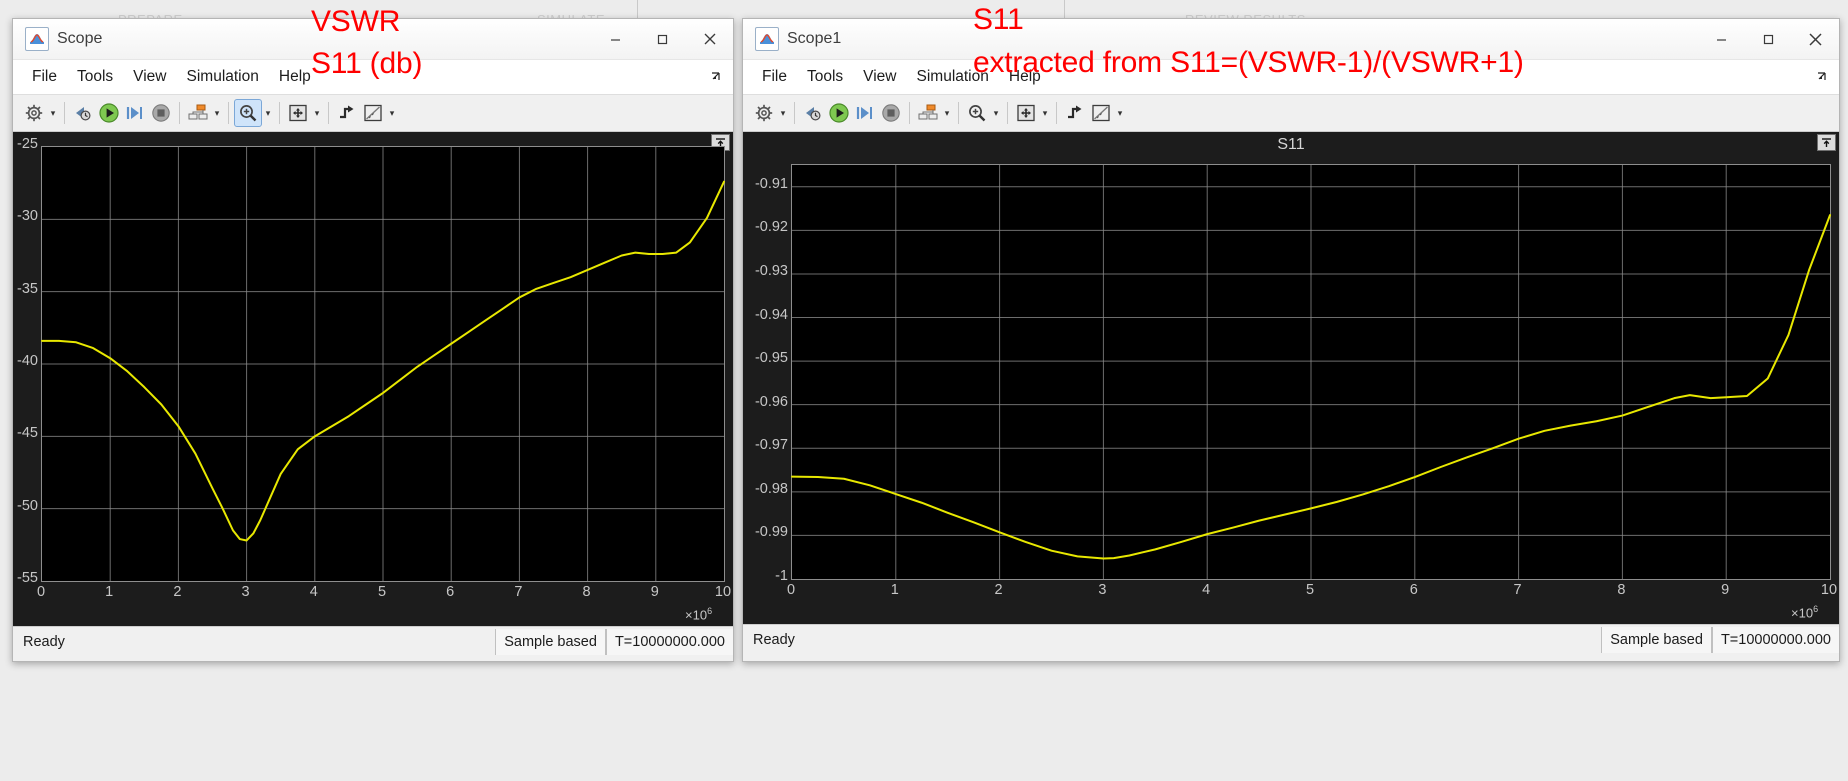 Image resolution: width=1848 pixels, height=781 pixels. Describe the element at coordinates (1775, 640) in the screenshot. I see `scope1-status-time: T=10000000.000` at that location.